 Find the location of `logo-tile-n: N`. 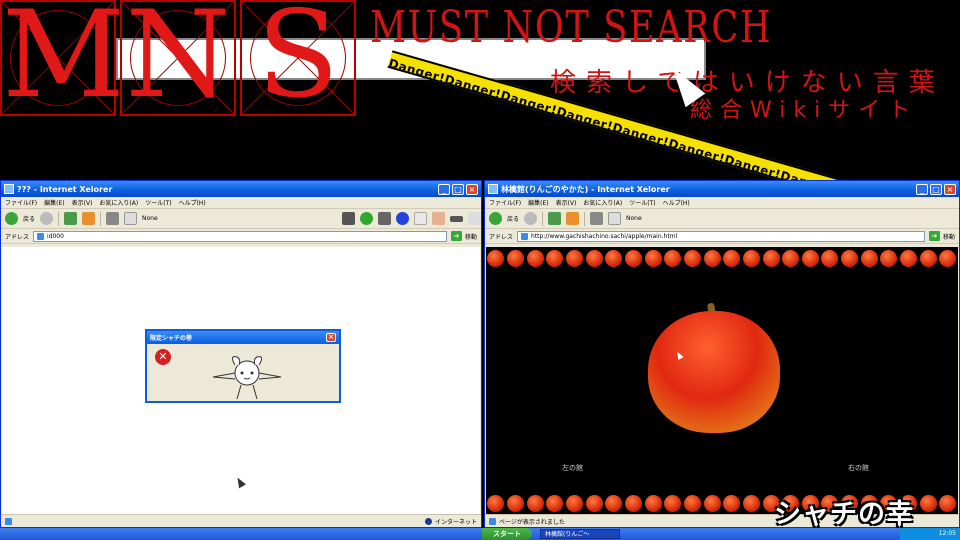

logo-tile-n: N is located at coordinates (178, 58).